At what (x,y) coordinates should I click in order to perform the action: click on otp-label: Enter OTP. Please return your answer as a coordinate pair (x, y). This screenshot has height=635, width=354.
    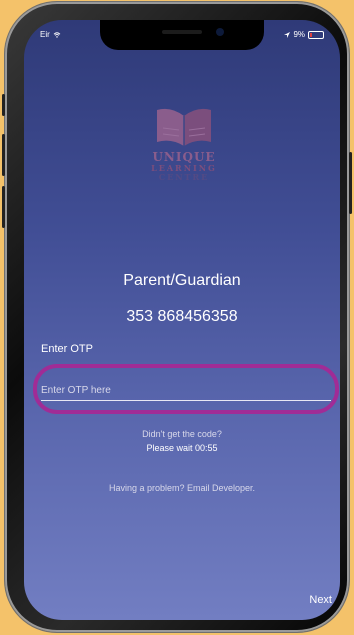
    Looking at the image, I should click on (67, 349).